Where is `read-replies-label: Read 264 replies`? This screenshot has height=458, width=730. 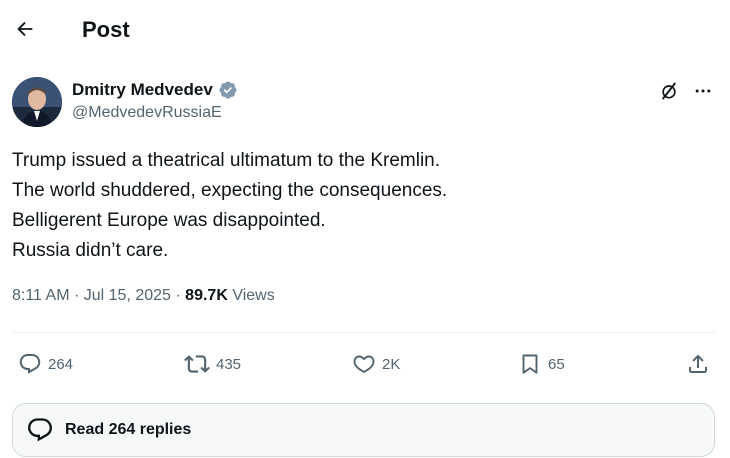
read-replies-label: Read 264 replies is located at coordinates (128, 429).